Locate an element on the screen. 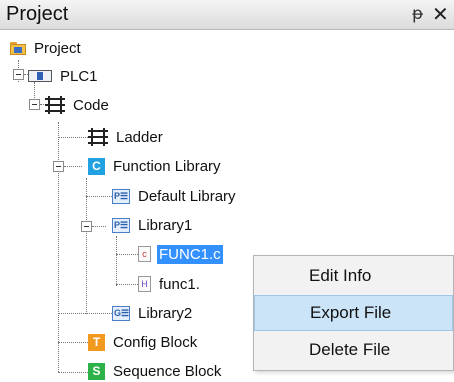 The height and width of the screenshot is (382, 454). tree-item-label: PLC1 is located at coordinates (79, 76).